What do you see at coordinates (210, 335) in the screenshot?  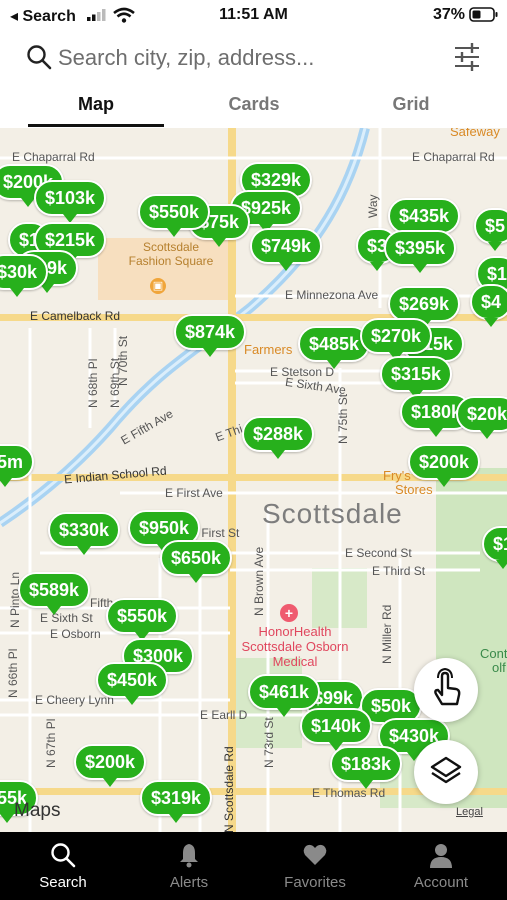 I see `price-pin: $874k` at bounding box center [210, 335].